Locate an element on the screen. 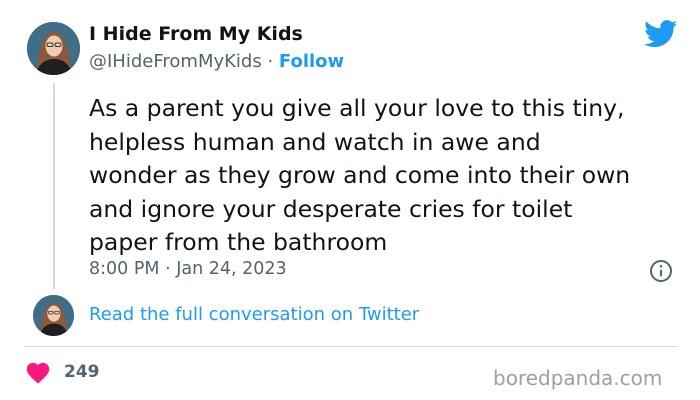 Image resolution: width=700 pixels, height=400 pixels. heart-icon is located at coordinates (38, 373).